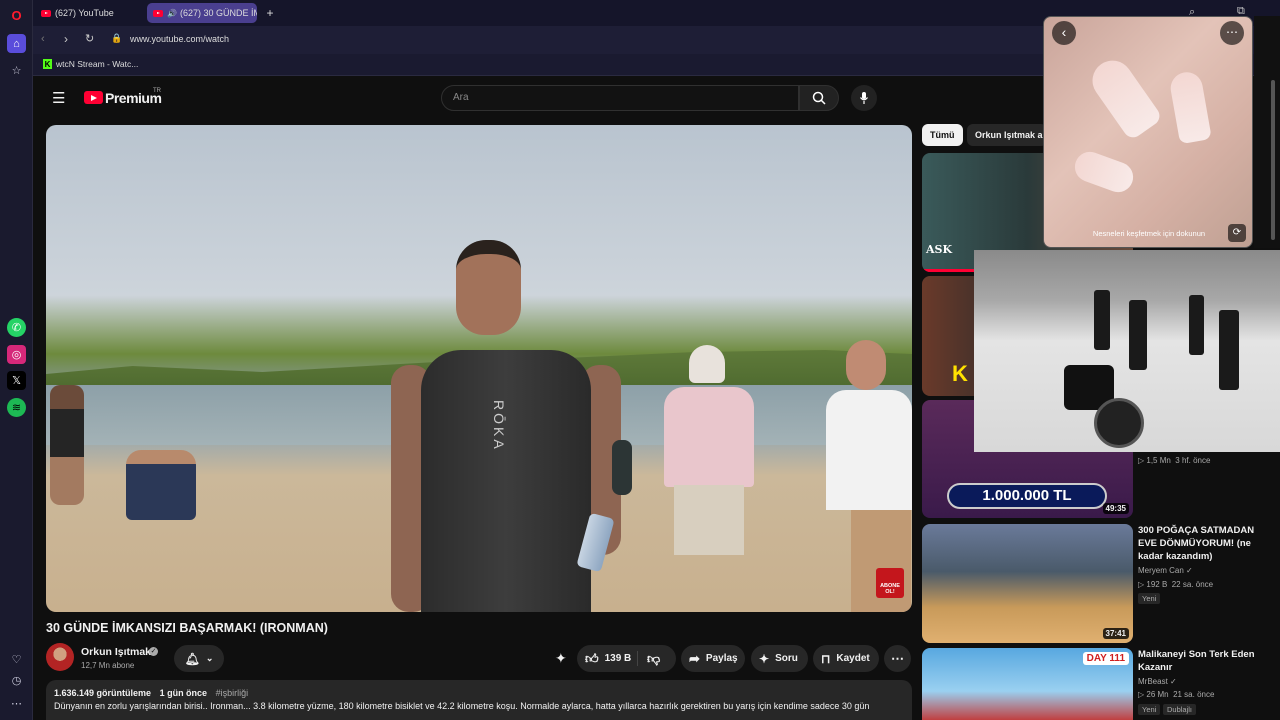 The width and height of the screenshot is (1280, 720). Describe the element at coordinates (1149, 233) in the screenshot. I see `popup-hint: Nesneleri keşfetmek için dokunun` at that location.